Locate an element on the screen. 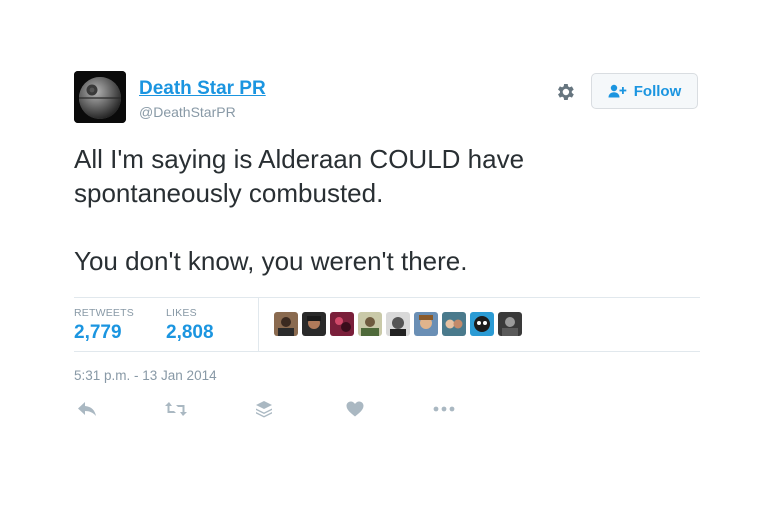 The image size is (760, 520). user-handle: @DeathStarPR is located at coordinates (187, 112).